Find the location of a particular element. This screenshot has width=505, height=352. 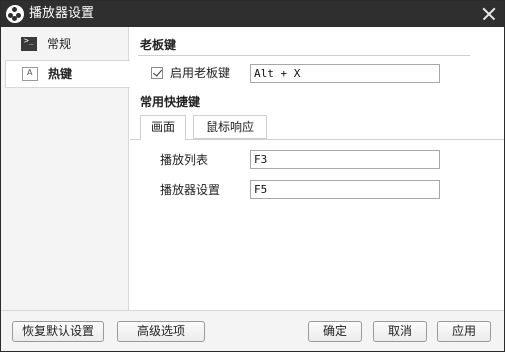

player-settings-shortcut-input: F5 is located at coordinates (345, 189).